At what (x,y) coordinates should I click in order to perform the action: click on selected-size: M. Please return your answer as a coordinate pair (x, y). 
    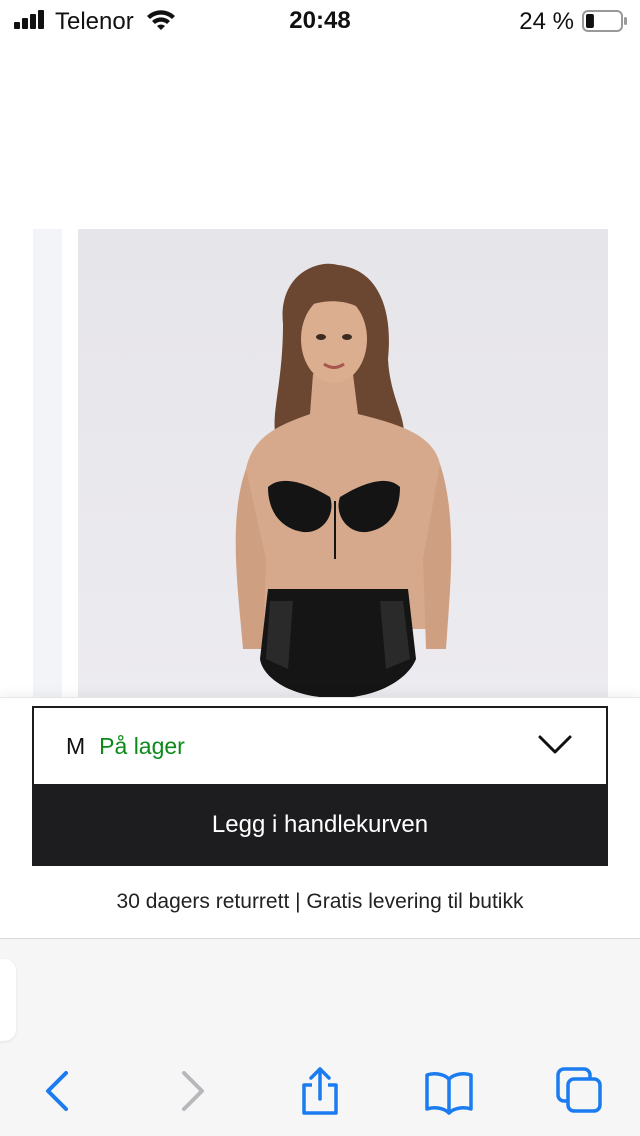
    Looking at the image, I should click on (76, 745).